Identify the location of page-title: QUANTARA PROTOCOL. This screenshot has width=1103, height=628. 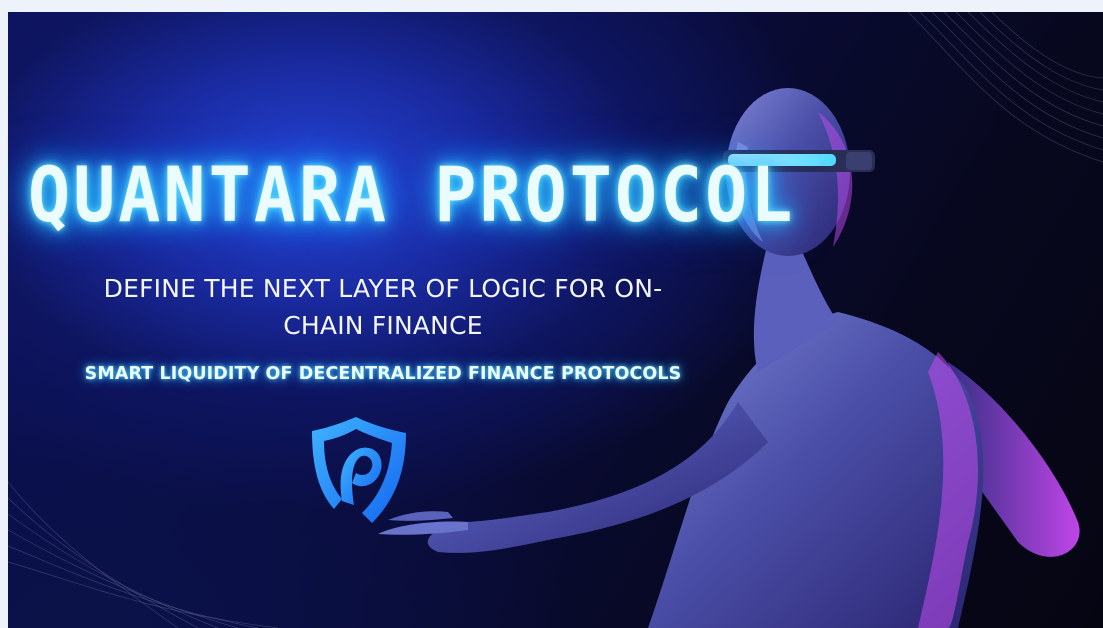
(412, 195).